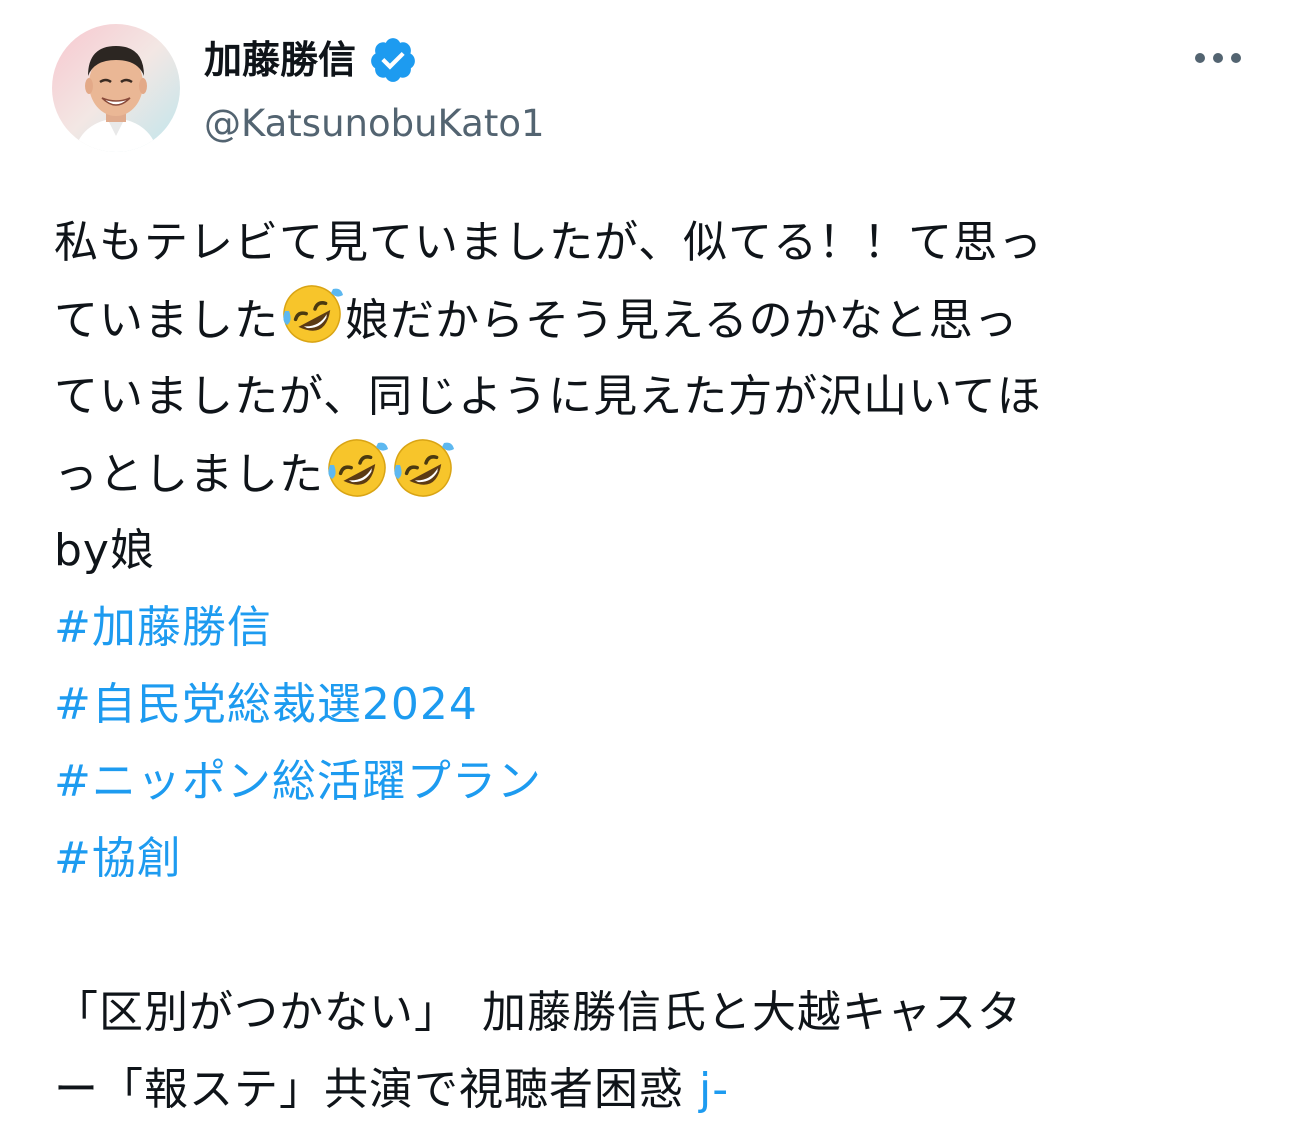  Describe the element at coordinates (393, 60) in the screenshot. I see `verified-badge-icon` at that location.